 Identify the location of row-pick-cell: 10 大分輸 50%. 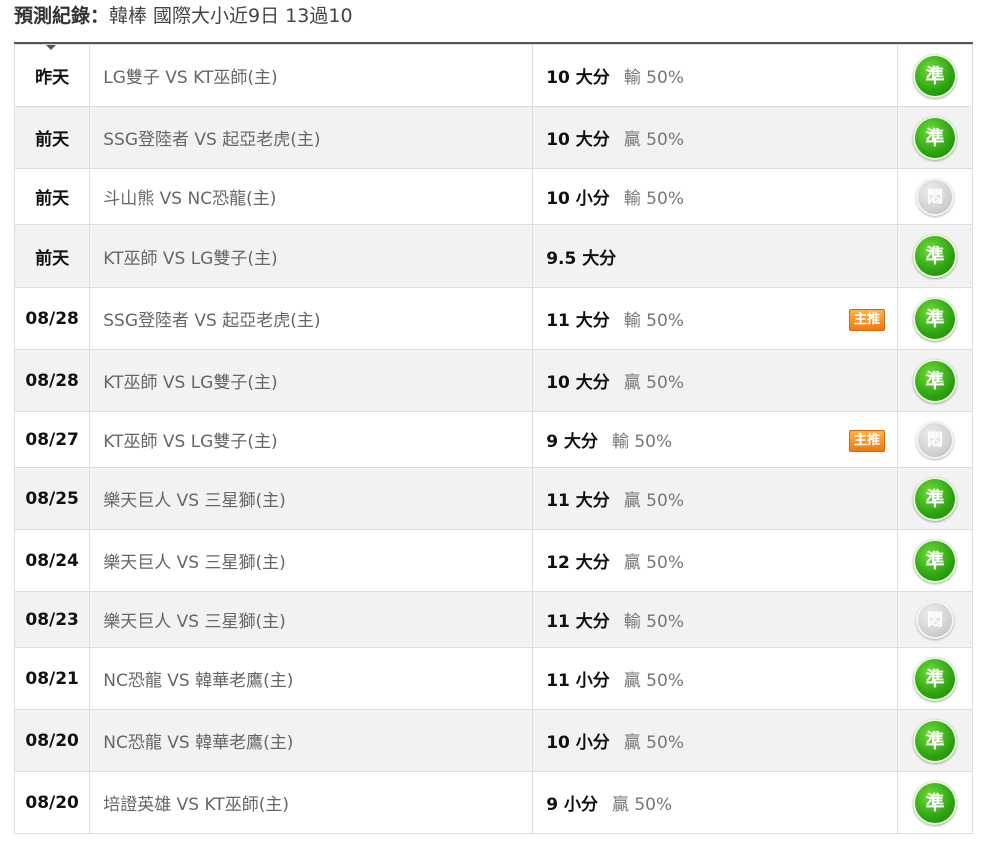
(715, 75).